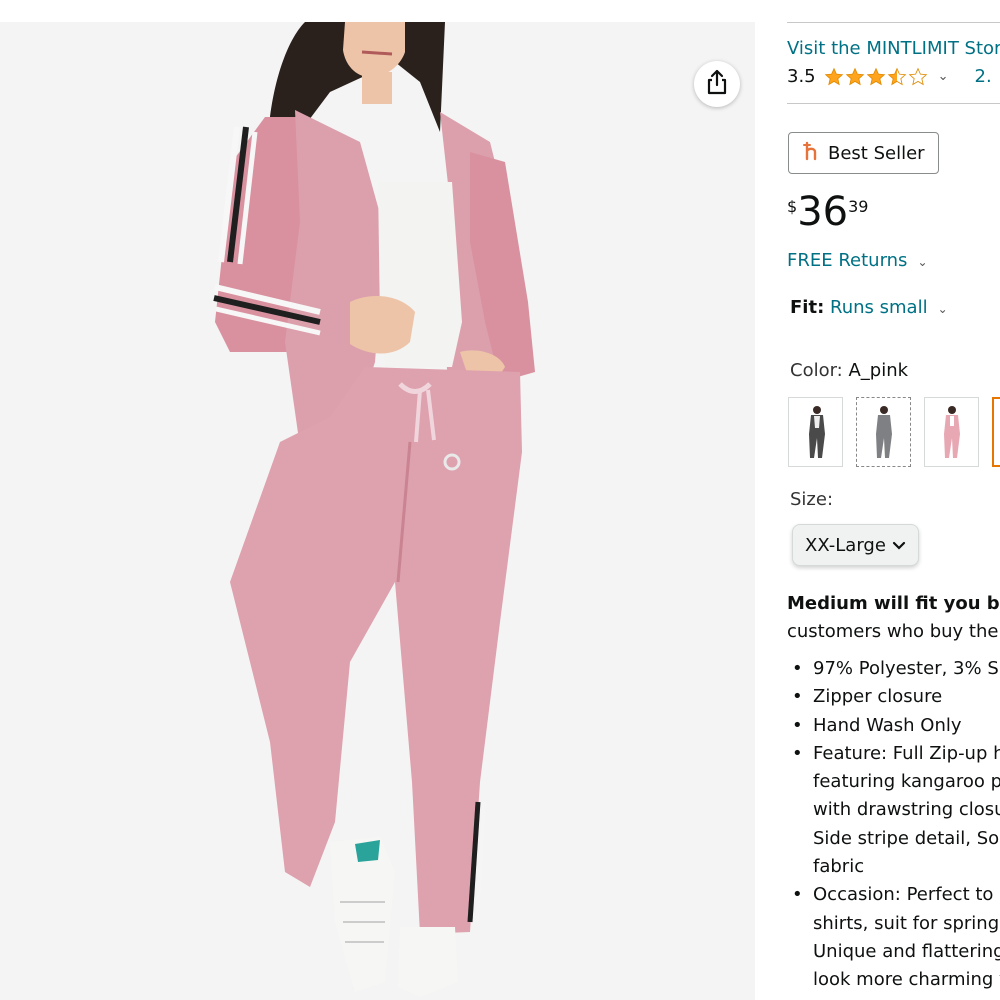  I want to click on free-returns-label: FREE Returns, so click(847, 260).